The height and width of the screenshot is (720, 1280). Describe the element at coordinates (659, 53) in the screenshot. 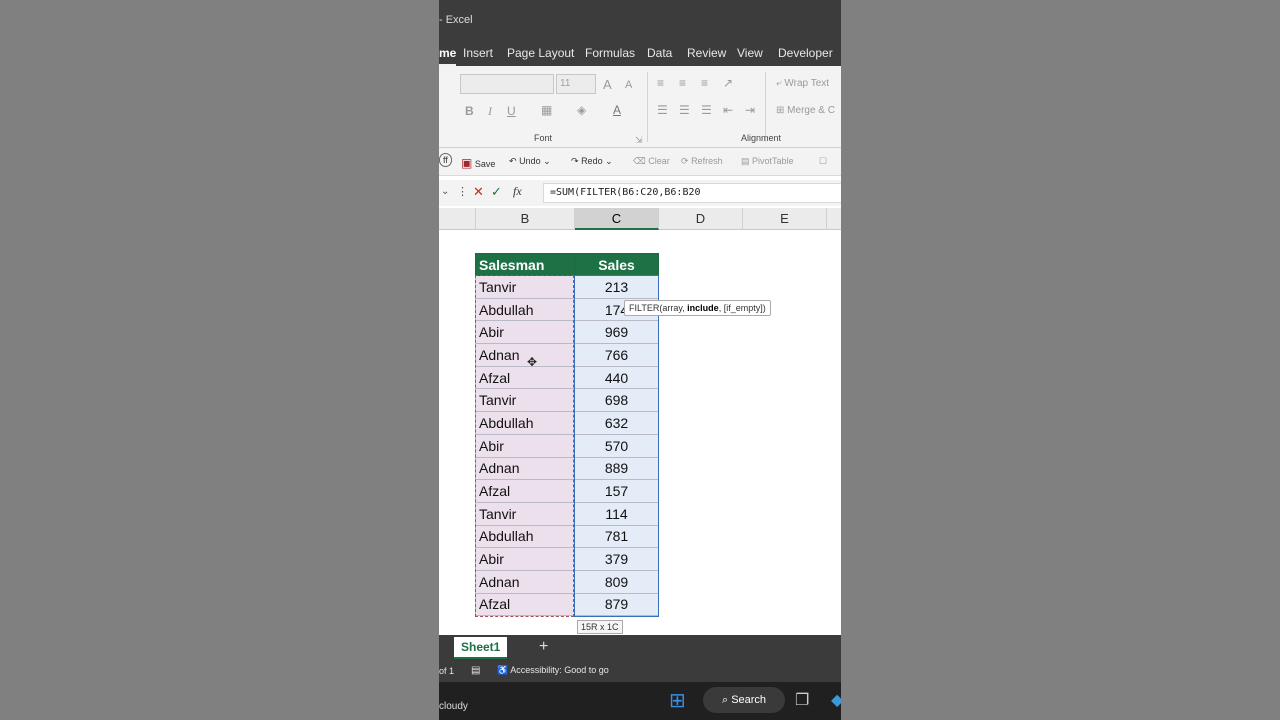

I see `tab-data: Data` at that location.